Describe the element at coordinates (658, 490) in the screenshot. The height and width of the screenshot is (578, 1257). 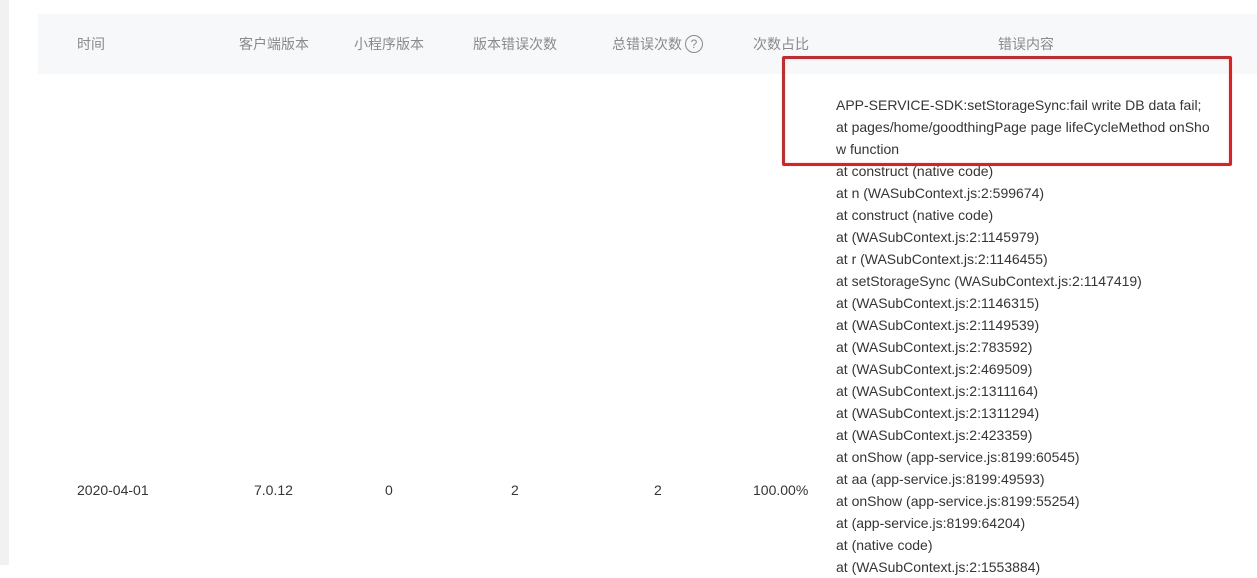
I see `cell-total-error-count: 2` at that location.